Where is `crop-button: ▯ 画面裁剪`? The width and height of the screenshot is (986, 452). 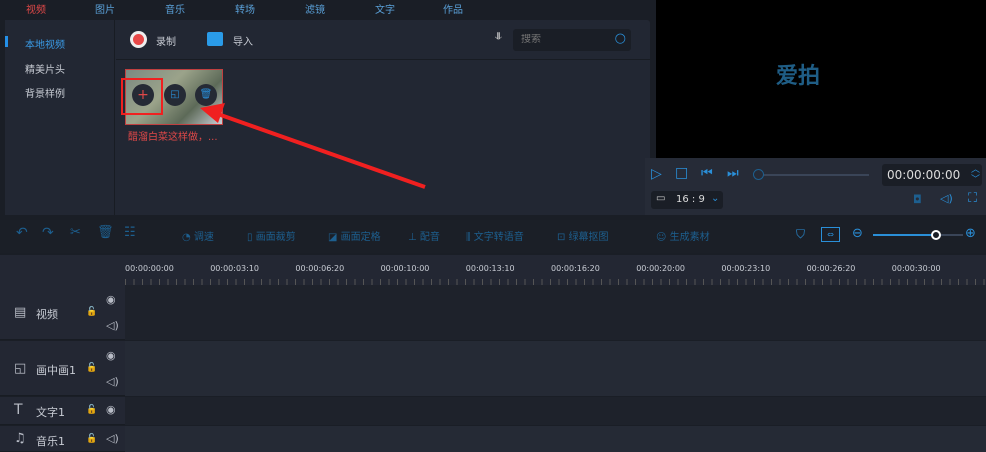
crop-button: ▯ 画面裁剪 is located at coordinates (271, 235).